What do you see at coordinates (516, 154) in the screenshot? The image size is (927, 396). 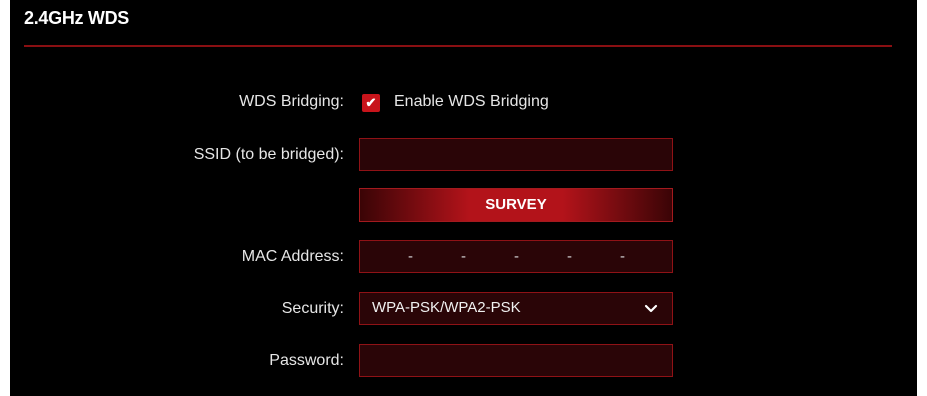 I see `ssid-input` at bounding box center [516, 154].